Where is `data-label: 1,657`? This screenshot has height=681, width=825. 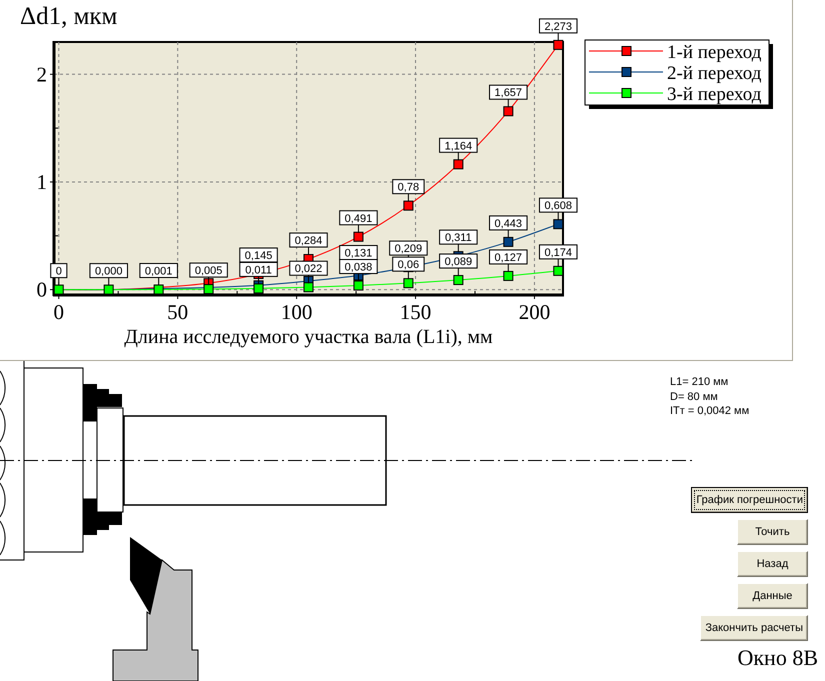
data-label: 1,657 is located at coordinates (508, 92).